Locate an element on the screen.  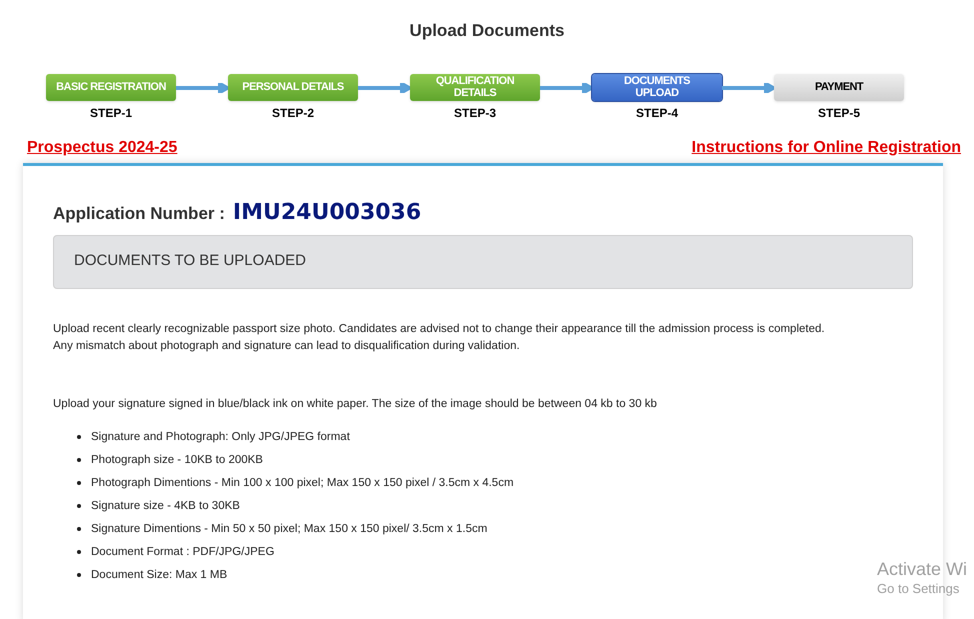
step-number: STEP-3 is located at coordinates (475, 113).